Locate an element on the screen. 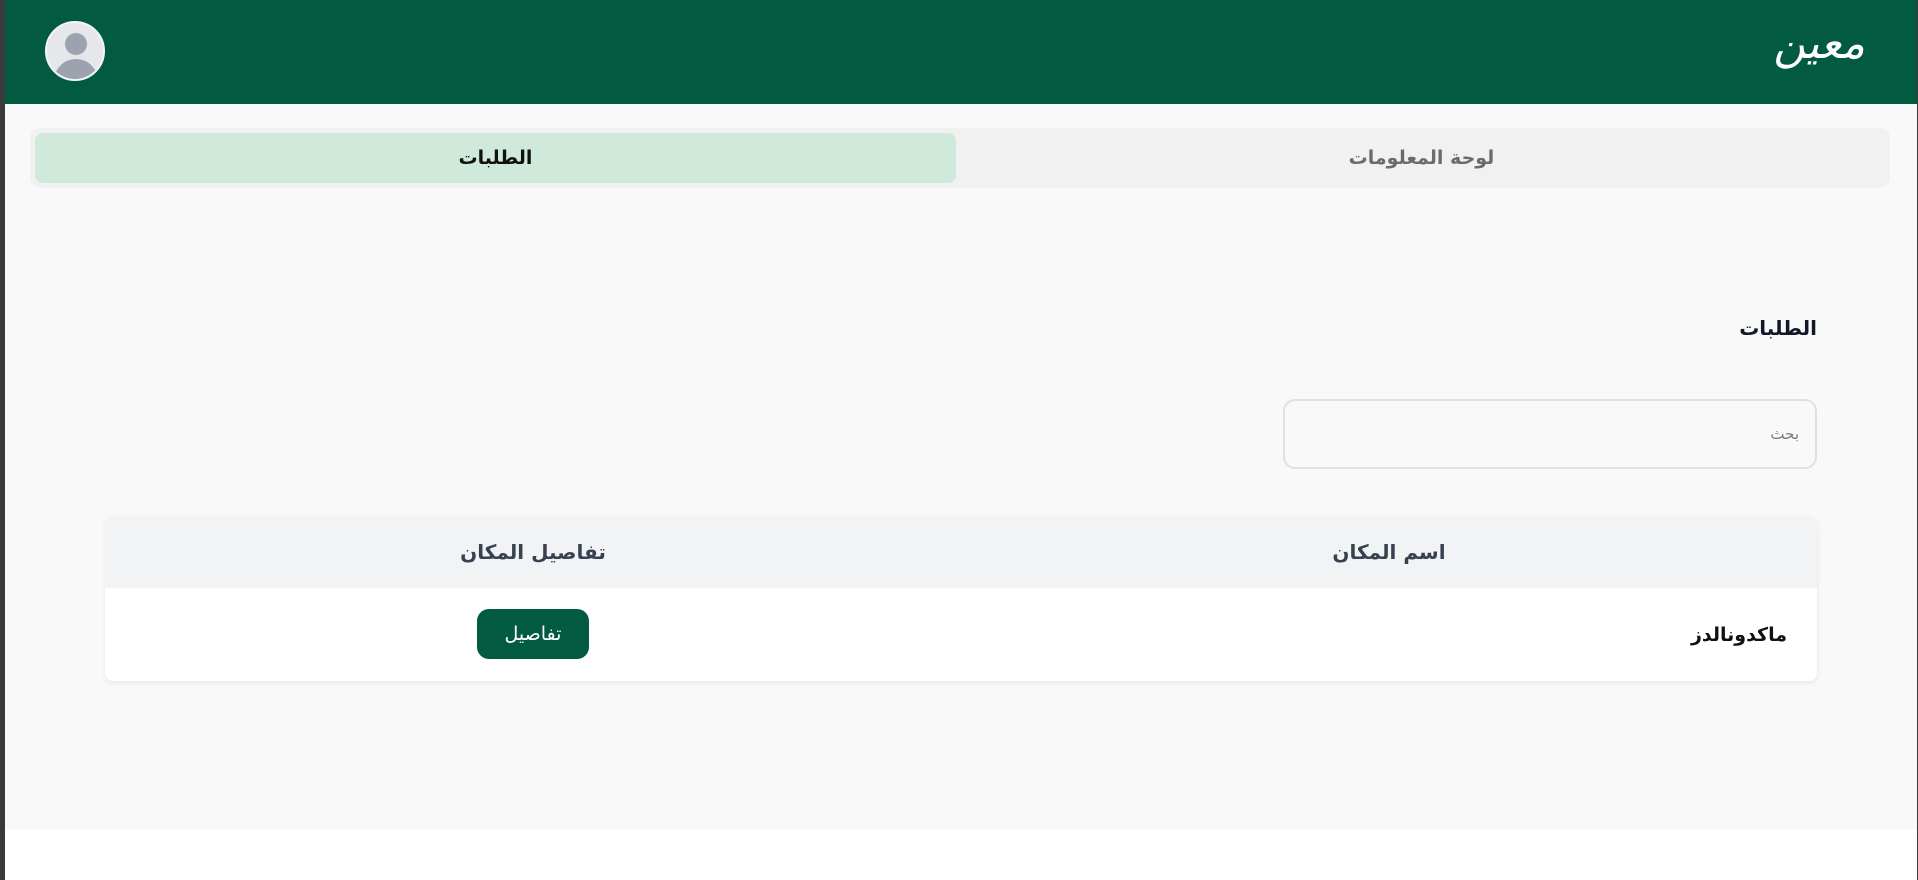  table-header: اسم المكان تفاصيل المكان is located at coordinates (961, 552).